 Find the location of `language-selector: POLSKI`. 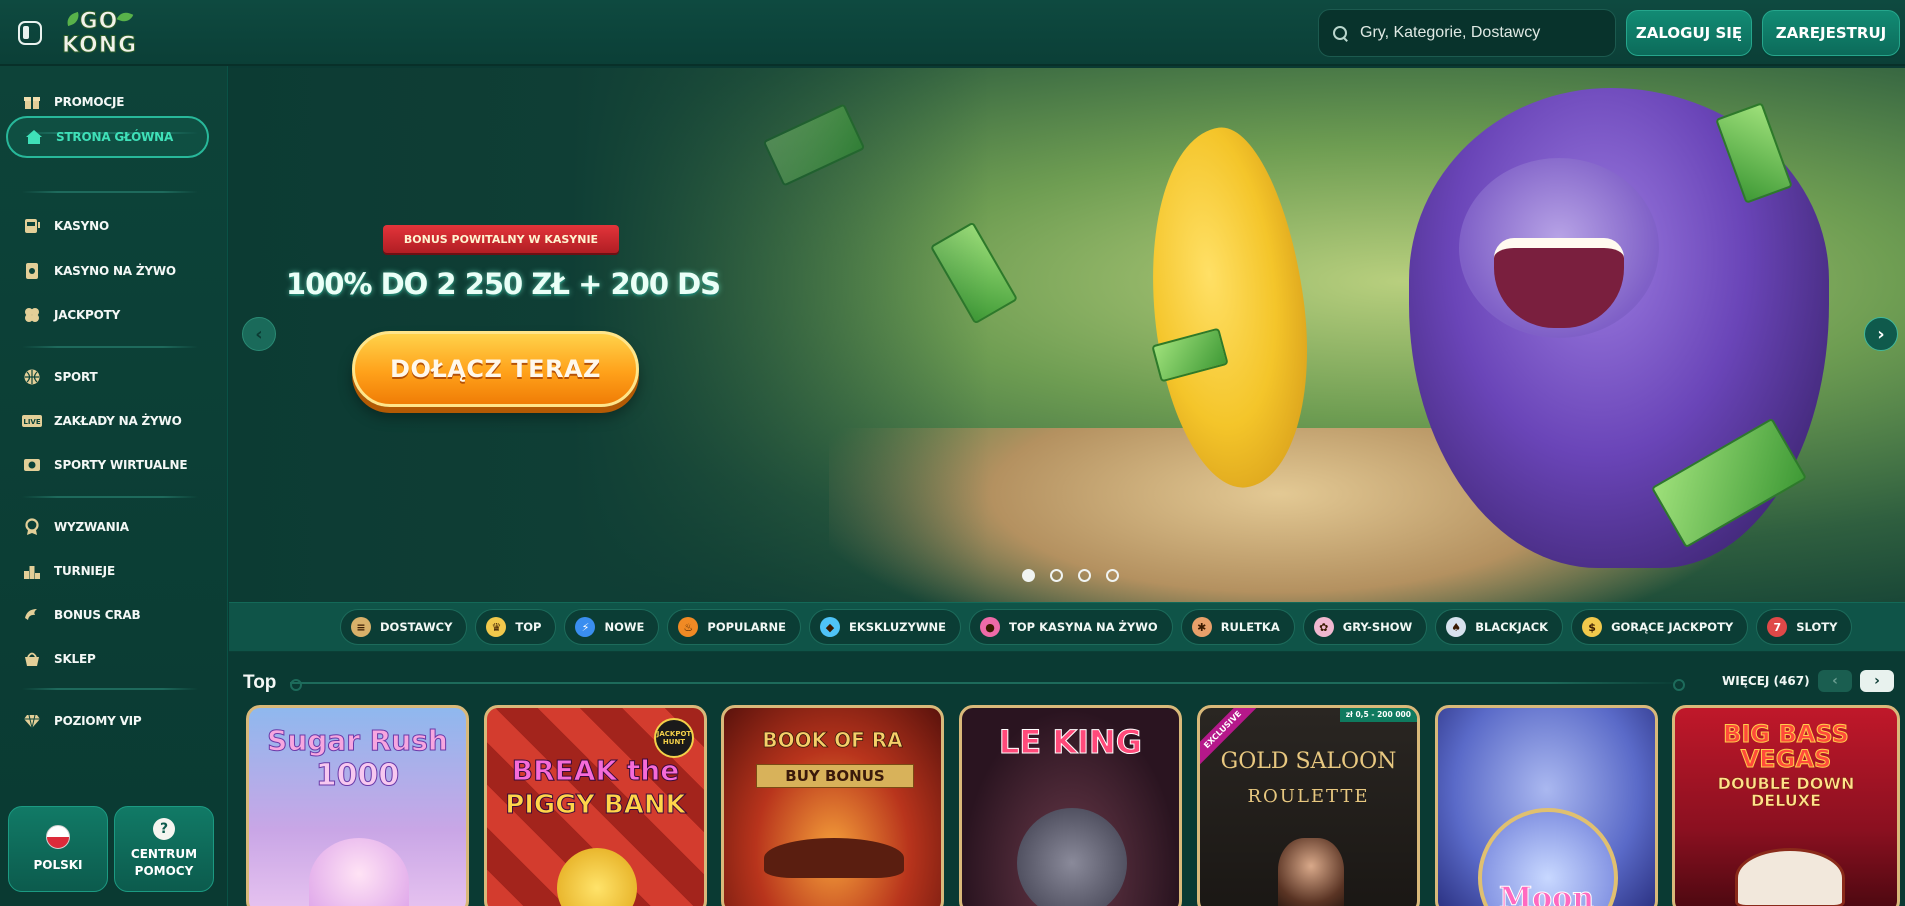

language-selector: POLSKI is located at coordinates (58, 849).